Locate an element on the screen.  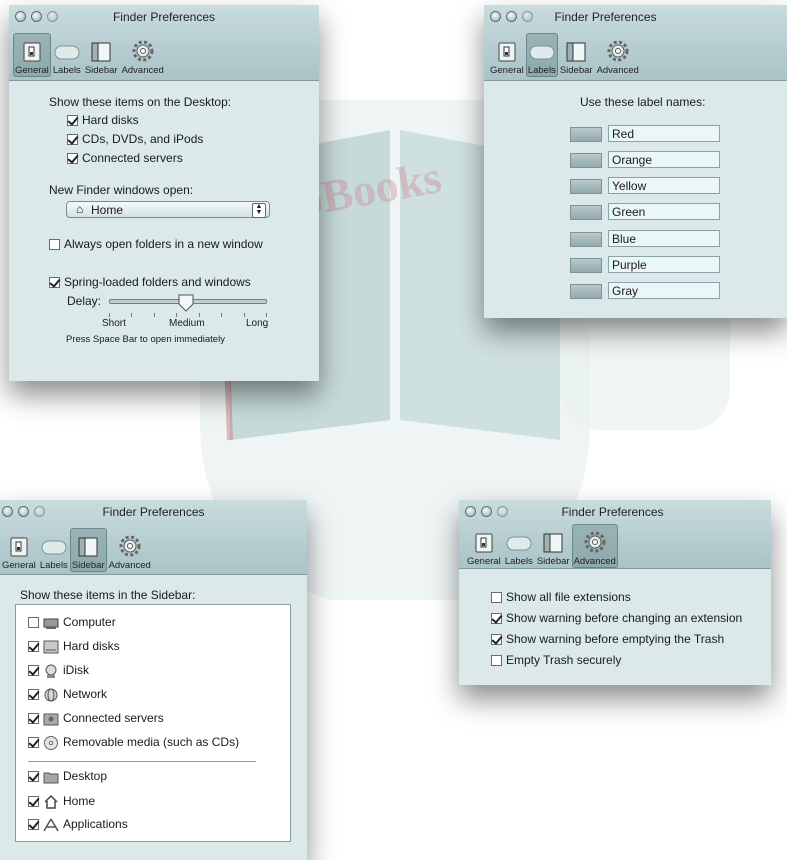
always-new-window-option: Always open folders in a new window is located at coordinates (156, 244).